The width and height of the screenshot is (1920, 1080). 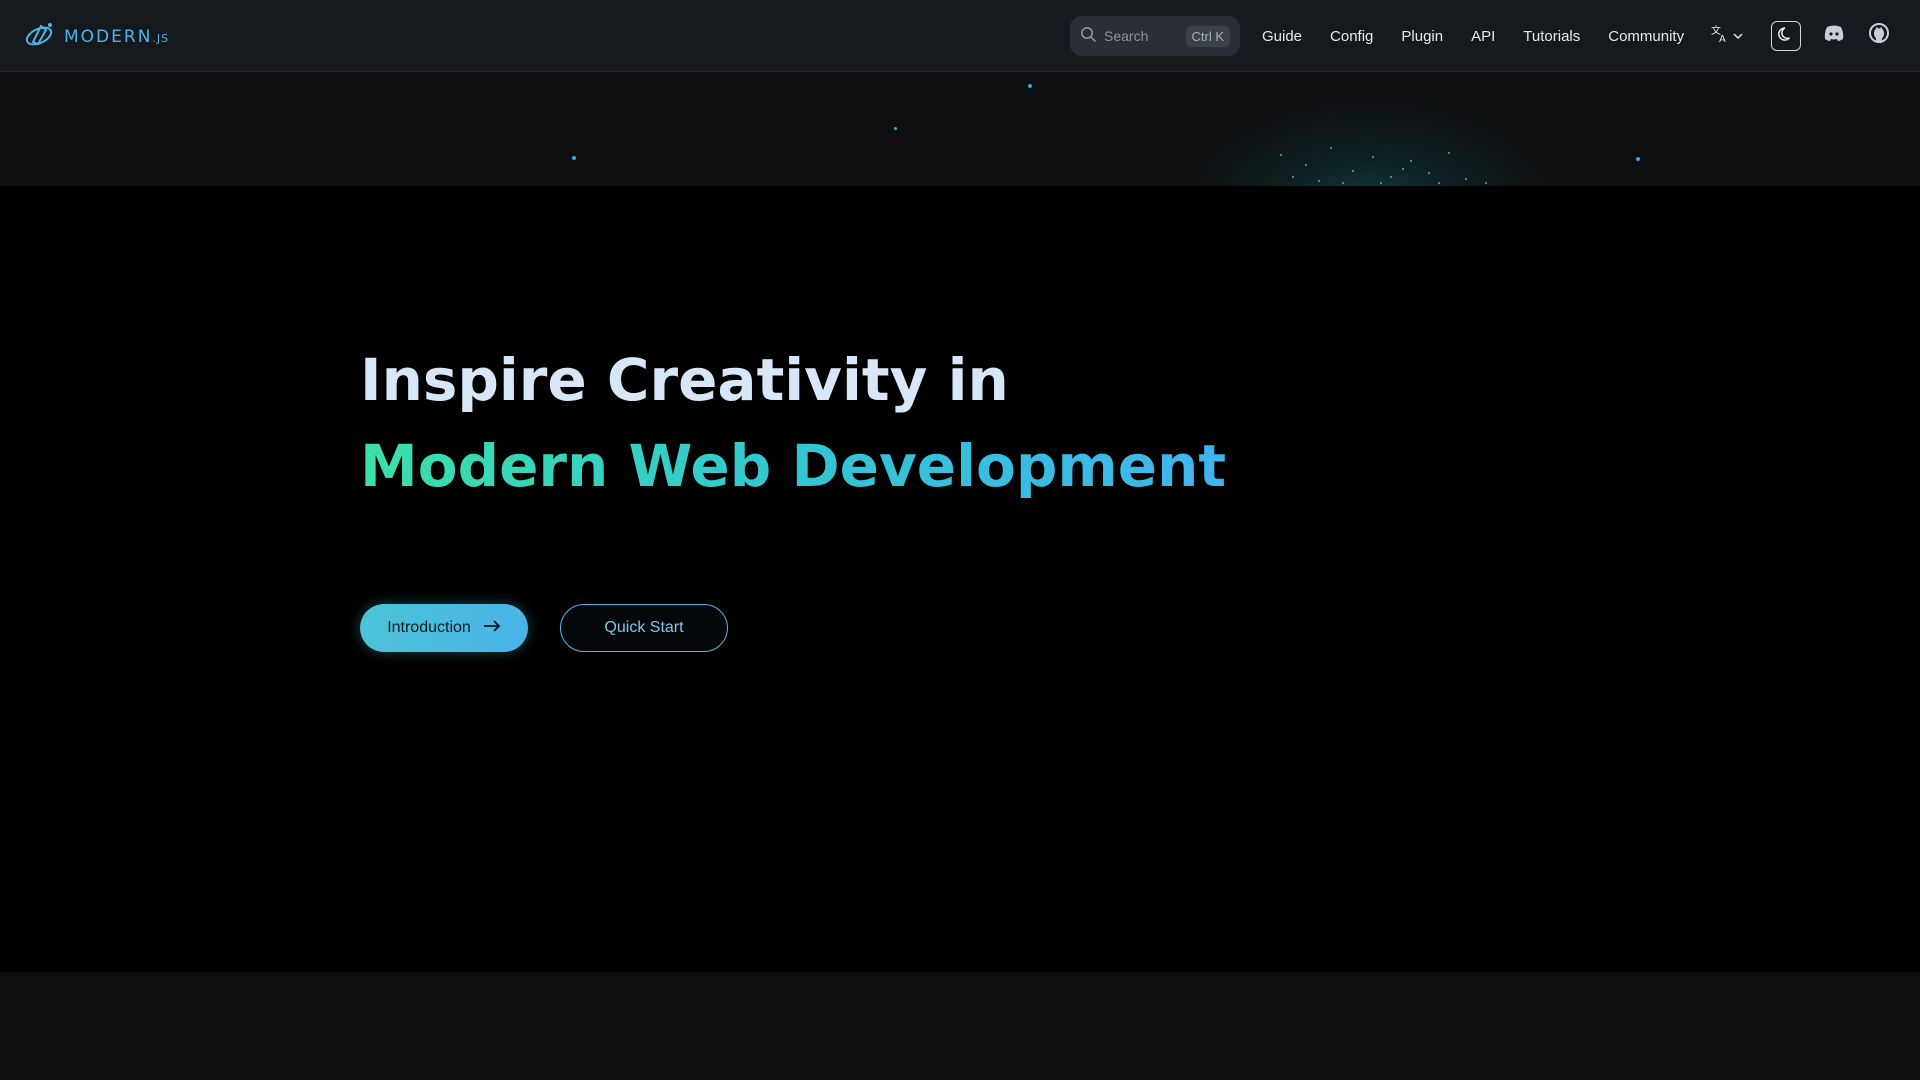 I want to click on search-box: Search Ctrl K, so click(x=1155, y=36).